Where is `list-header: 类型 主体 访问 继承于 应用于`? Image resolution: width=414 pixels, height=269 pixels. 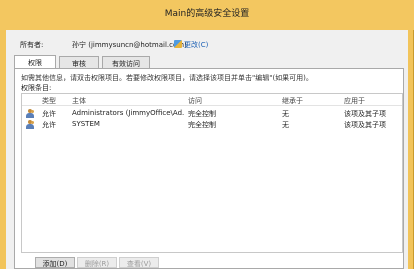
list-header: 类型 主体 访问 继承于 应用于 is located at coordinates (212, 100).